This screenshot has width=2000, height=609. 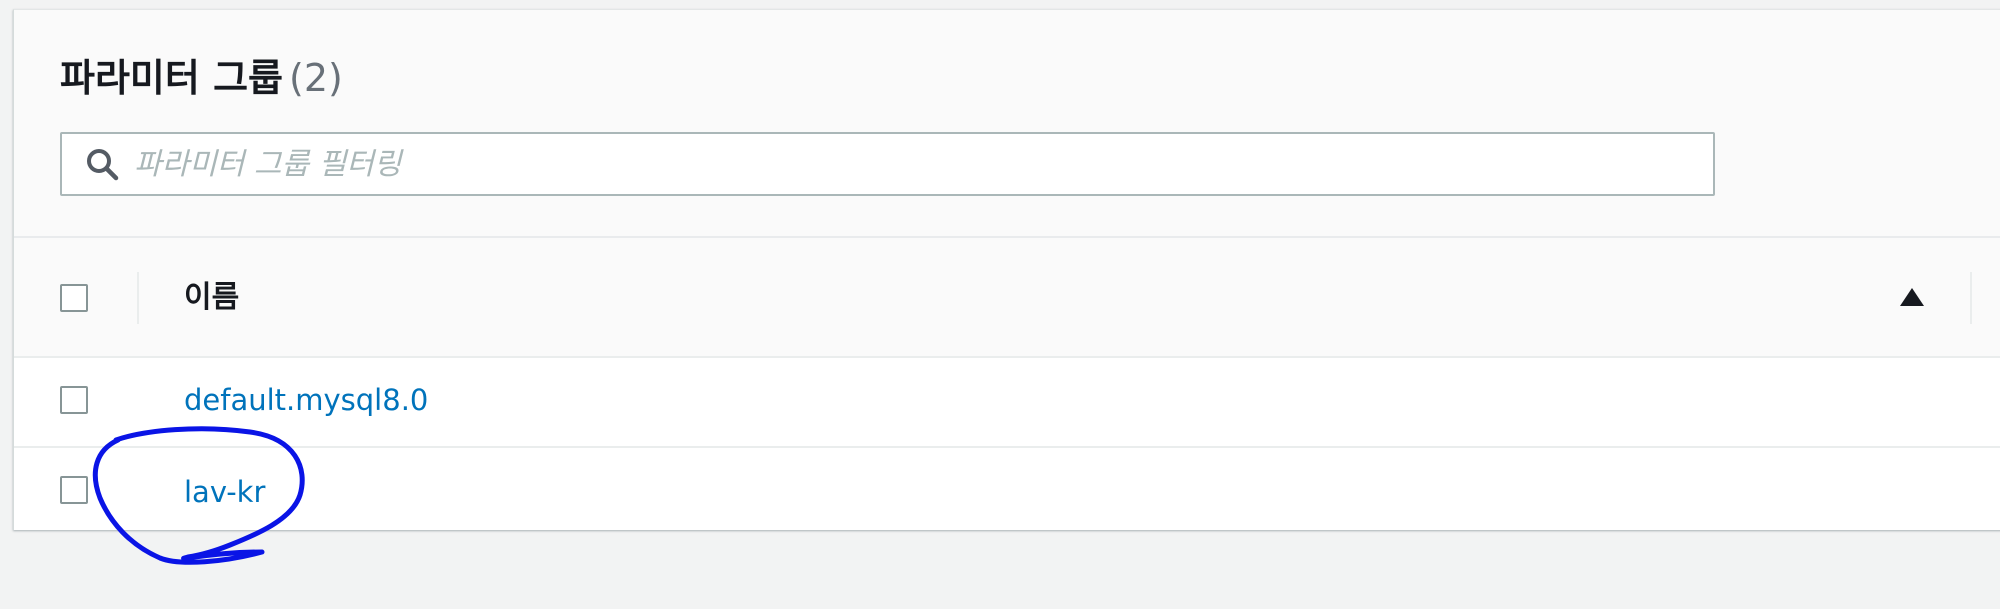 I want to click on panel-title: 파라미터 그룹 (2), so click(x=201, y=78).